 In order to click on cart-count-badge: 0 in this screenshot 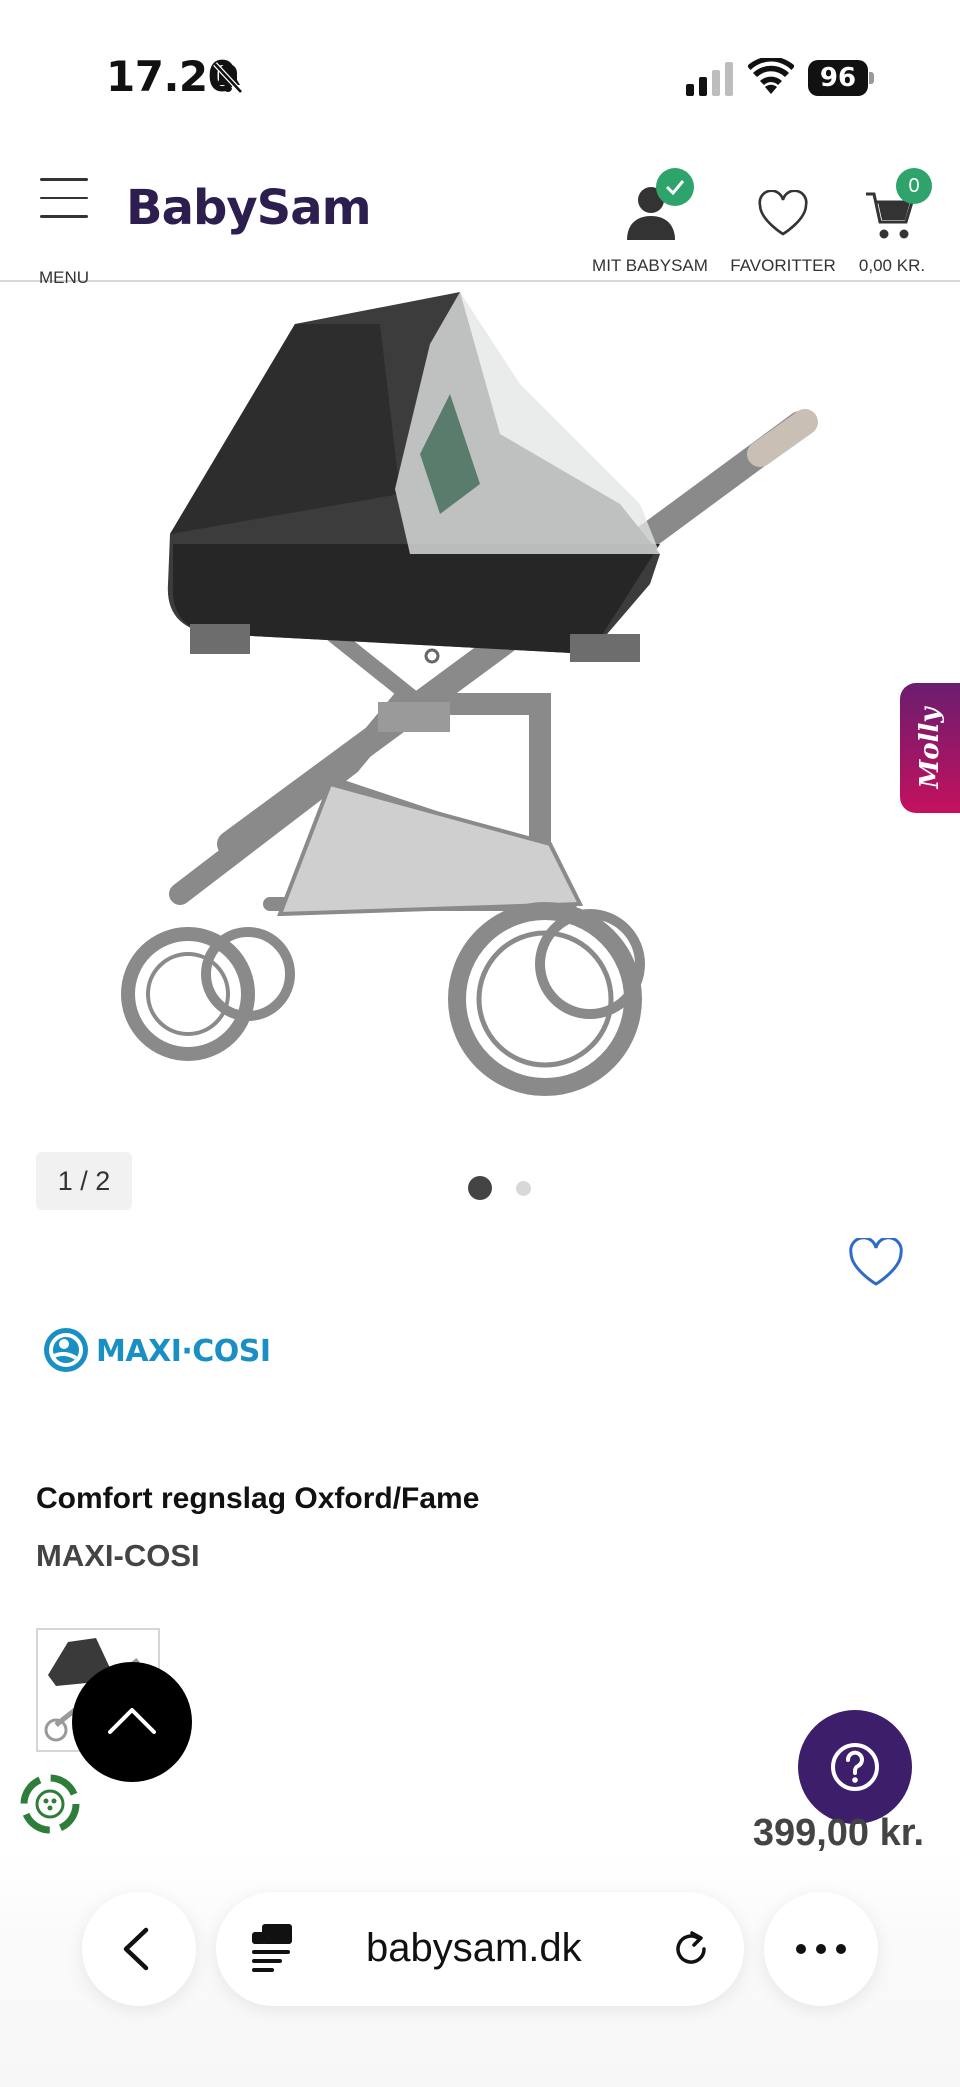, I will do `click(914, 186)`.